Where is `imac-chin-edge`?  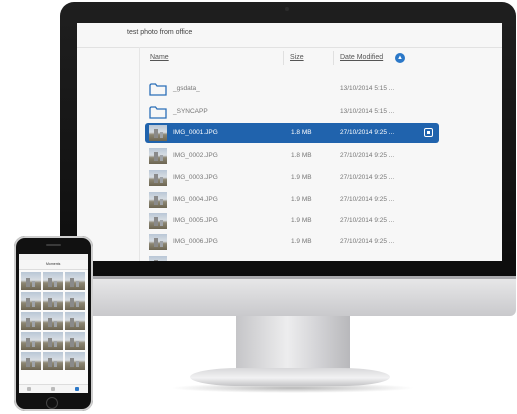
imac-chin-edge is located at coordinates (288, 277).